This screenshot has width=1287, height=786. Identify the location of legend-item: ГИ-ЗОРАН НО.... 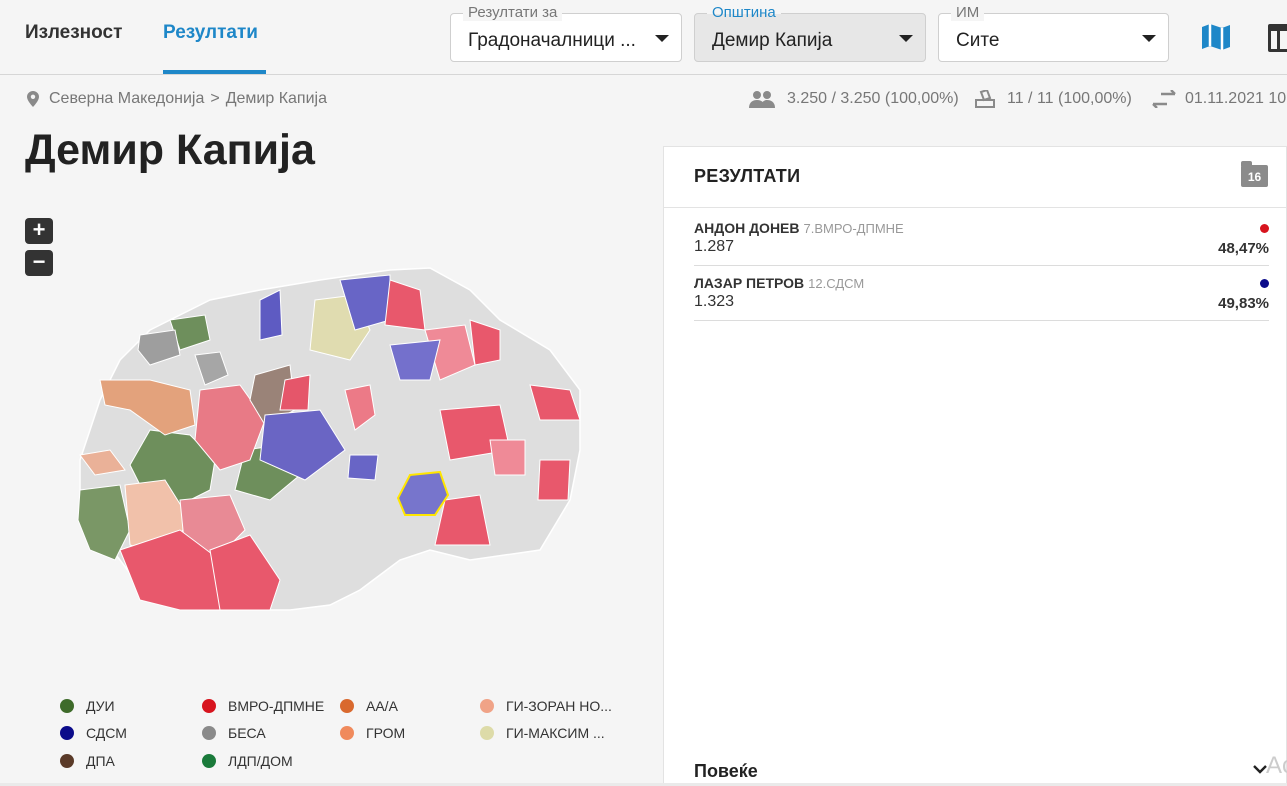
(546, 706).